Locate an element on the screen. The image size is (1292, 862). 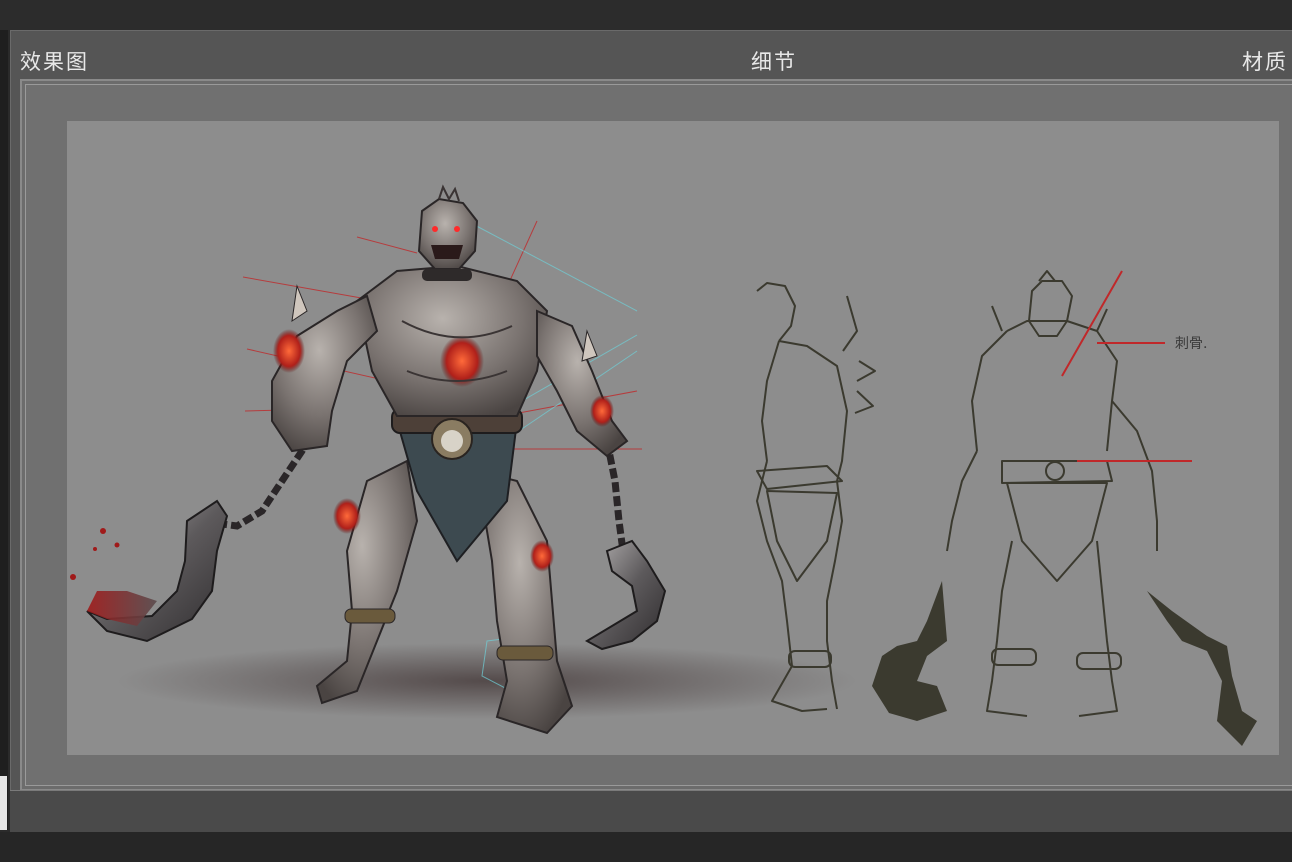
left-edge-strip is located at coordinates (4, 430).